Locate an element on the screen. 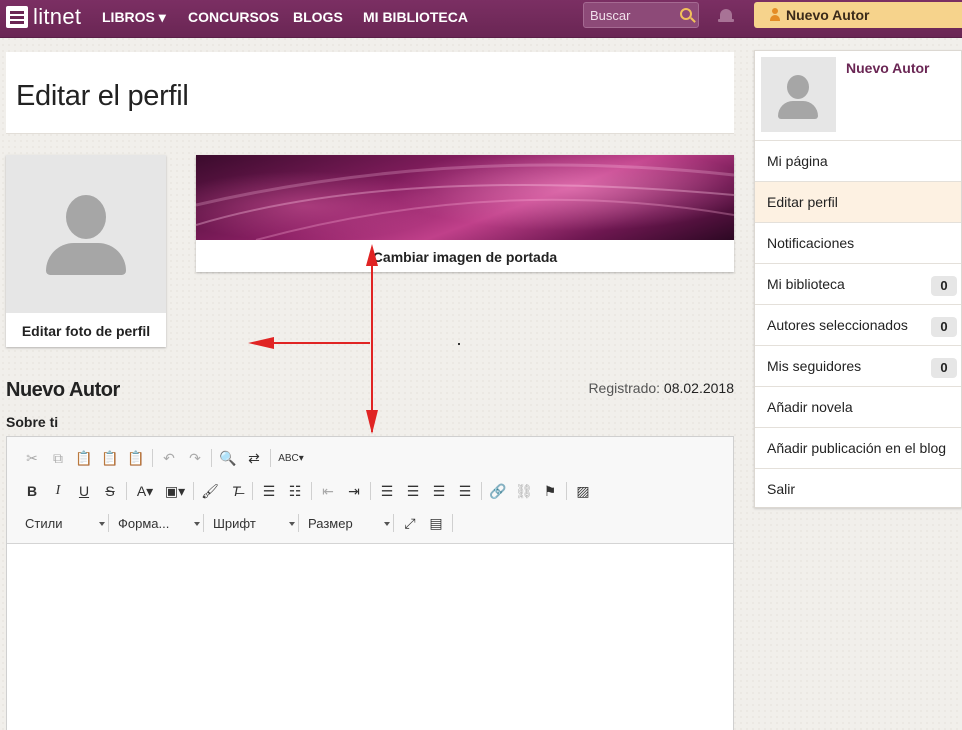  user-icon is located at coordinates (775, 14).